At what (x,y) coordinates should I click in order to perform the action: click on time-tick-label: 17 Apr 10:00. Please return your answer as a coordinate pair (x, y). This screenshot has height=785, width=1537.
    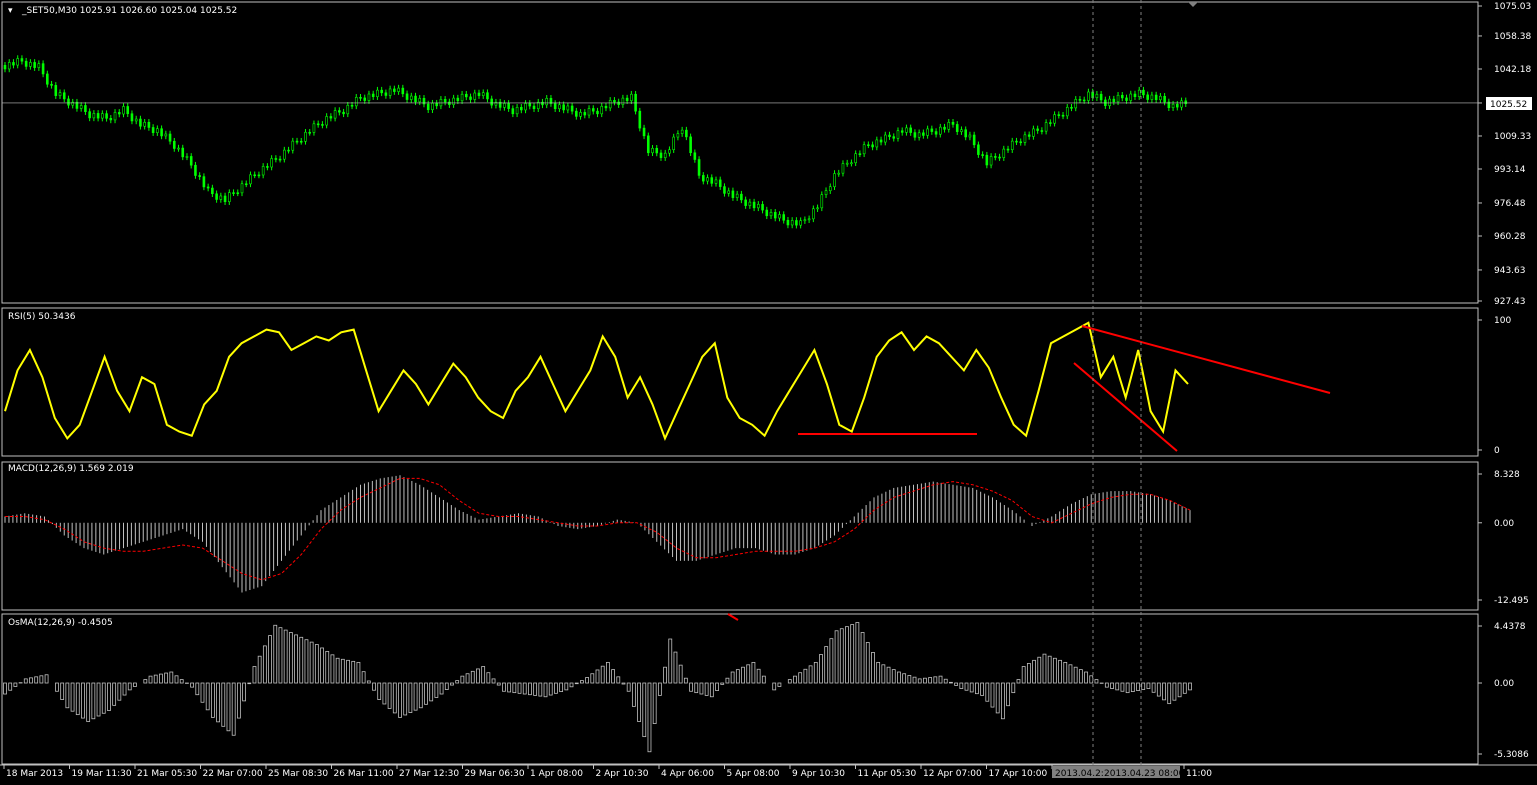
    Looking at the image, I should click on (1018, 774).